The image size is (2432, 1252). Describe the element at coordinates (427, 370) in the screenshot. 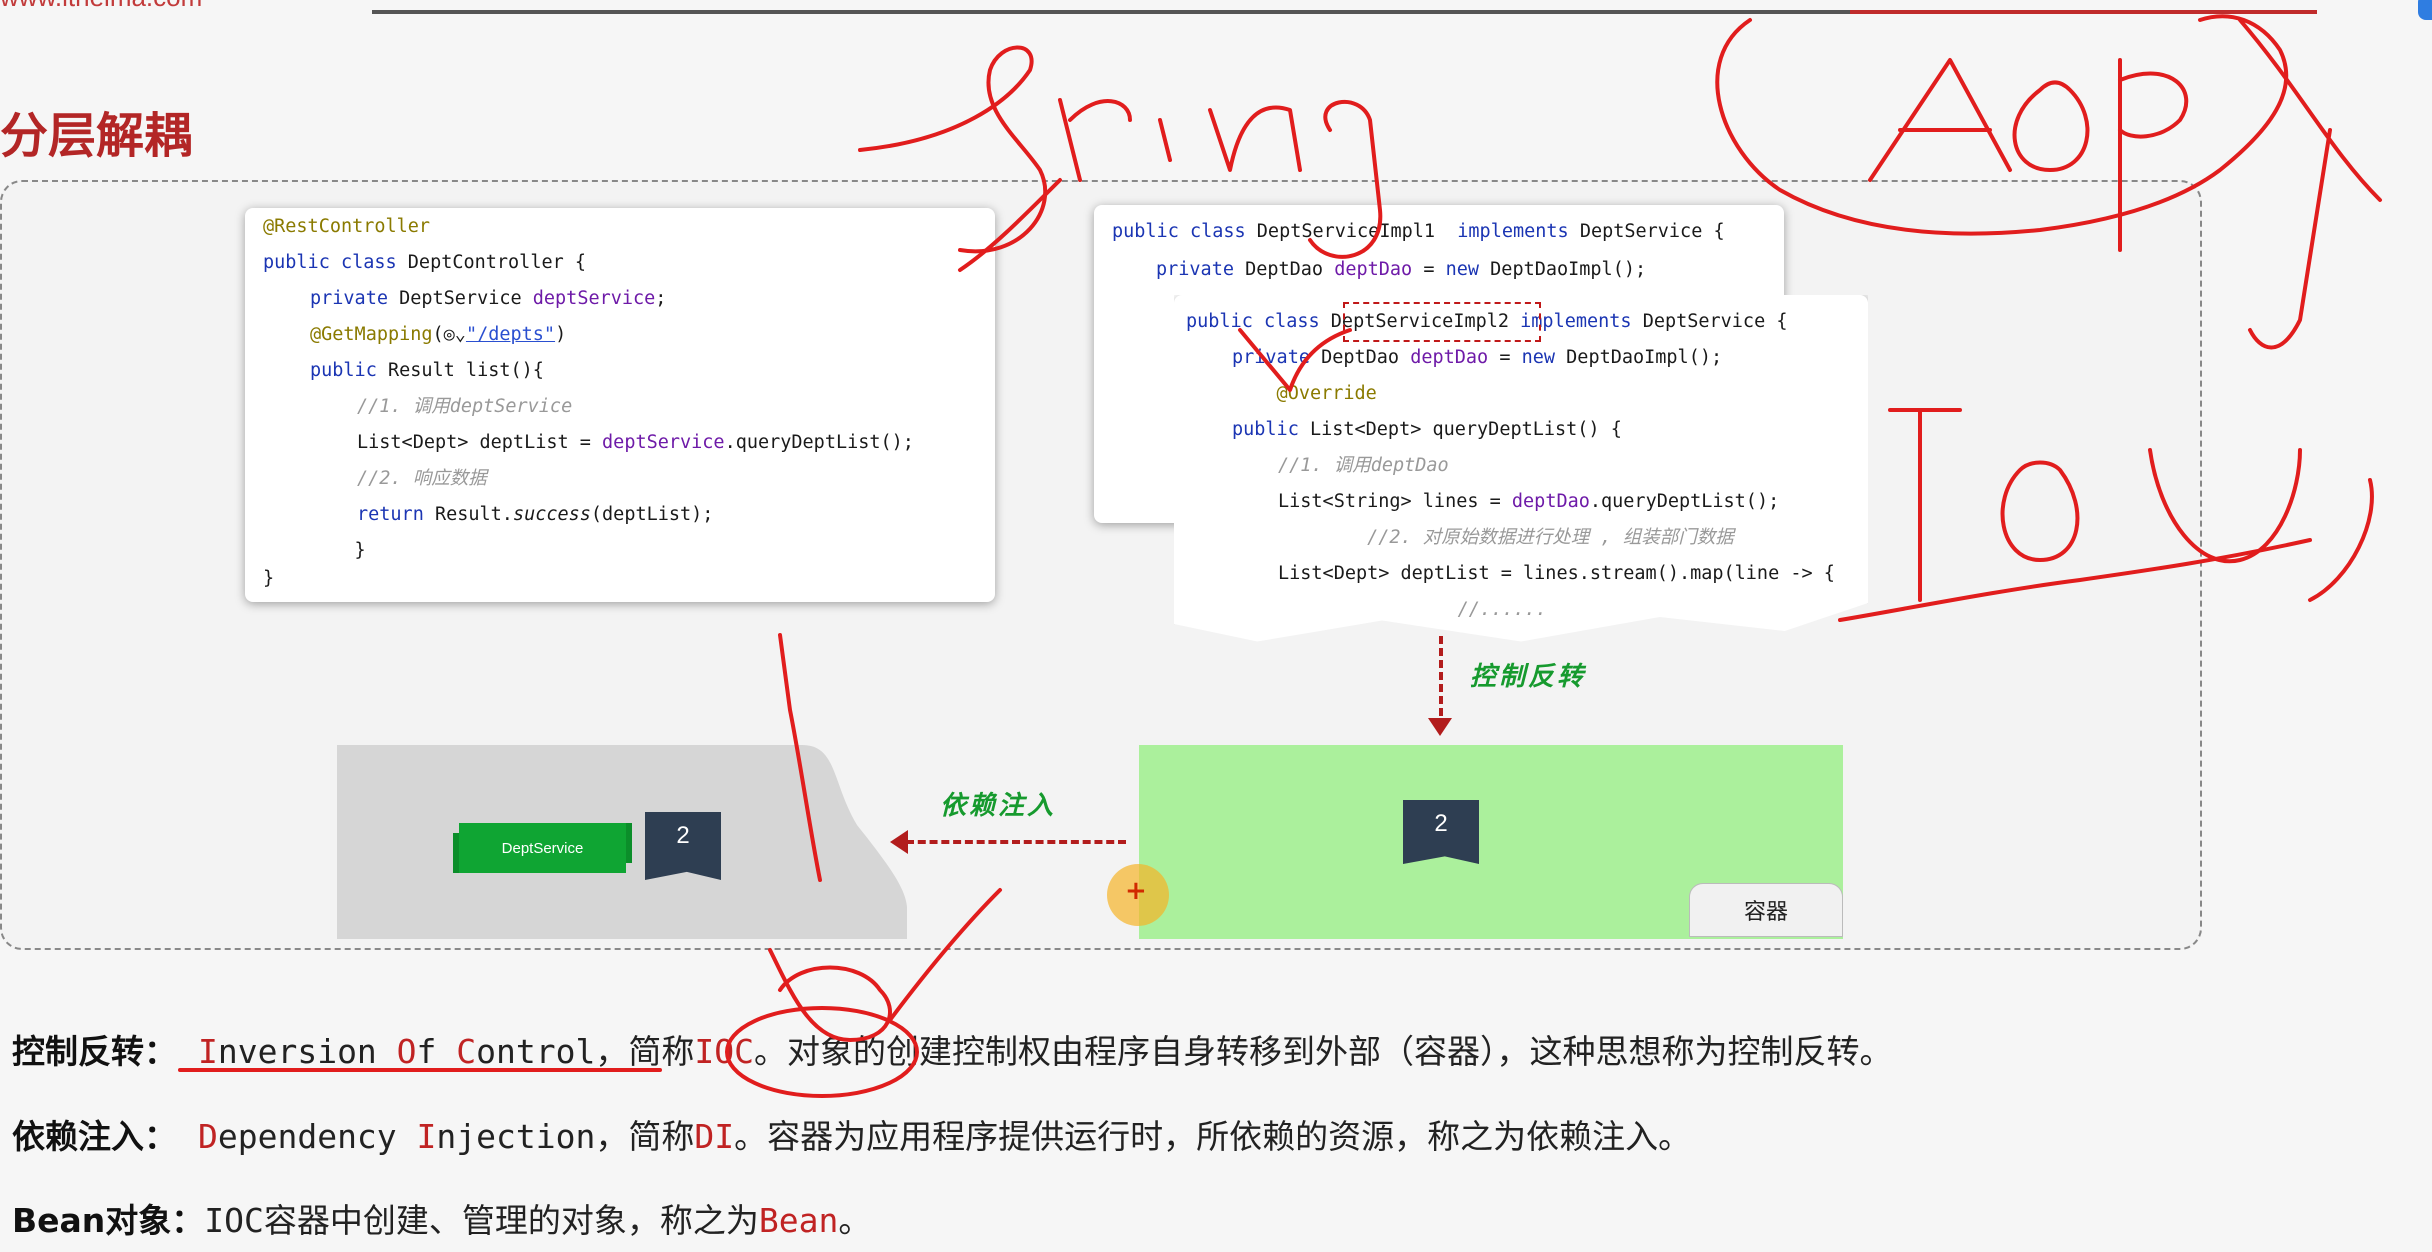

I see `code-line: public Result list(){` at that location.